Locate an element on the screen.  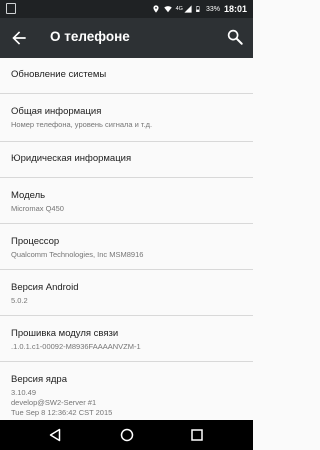
item-title: Версия ядра is located at coordinates (39, 379).